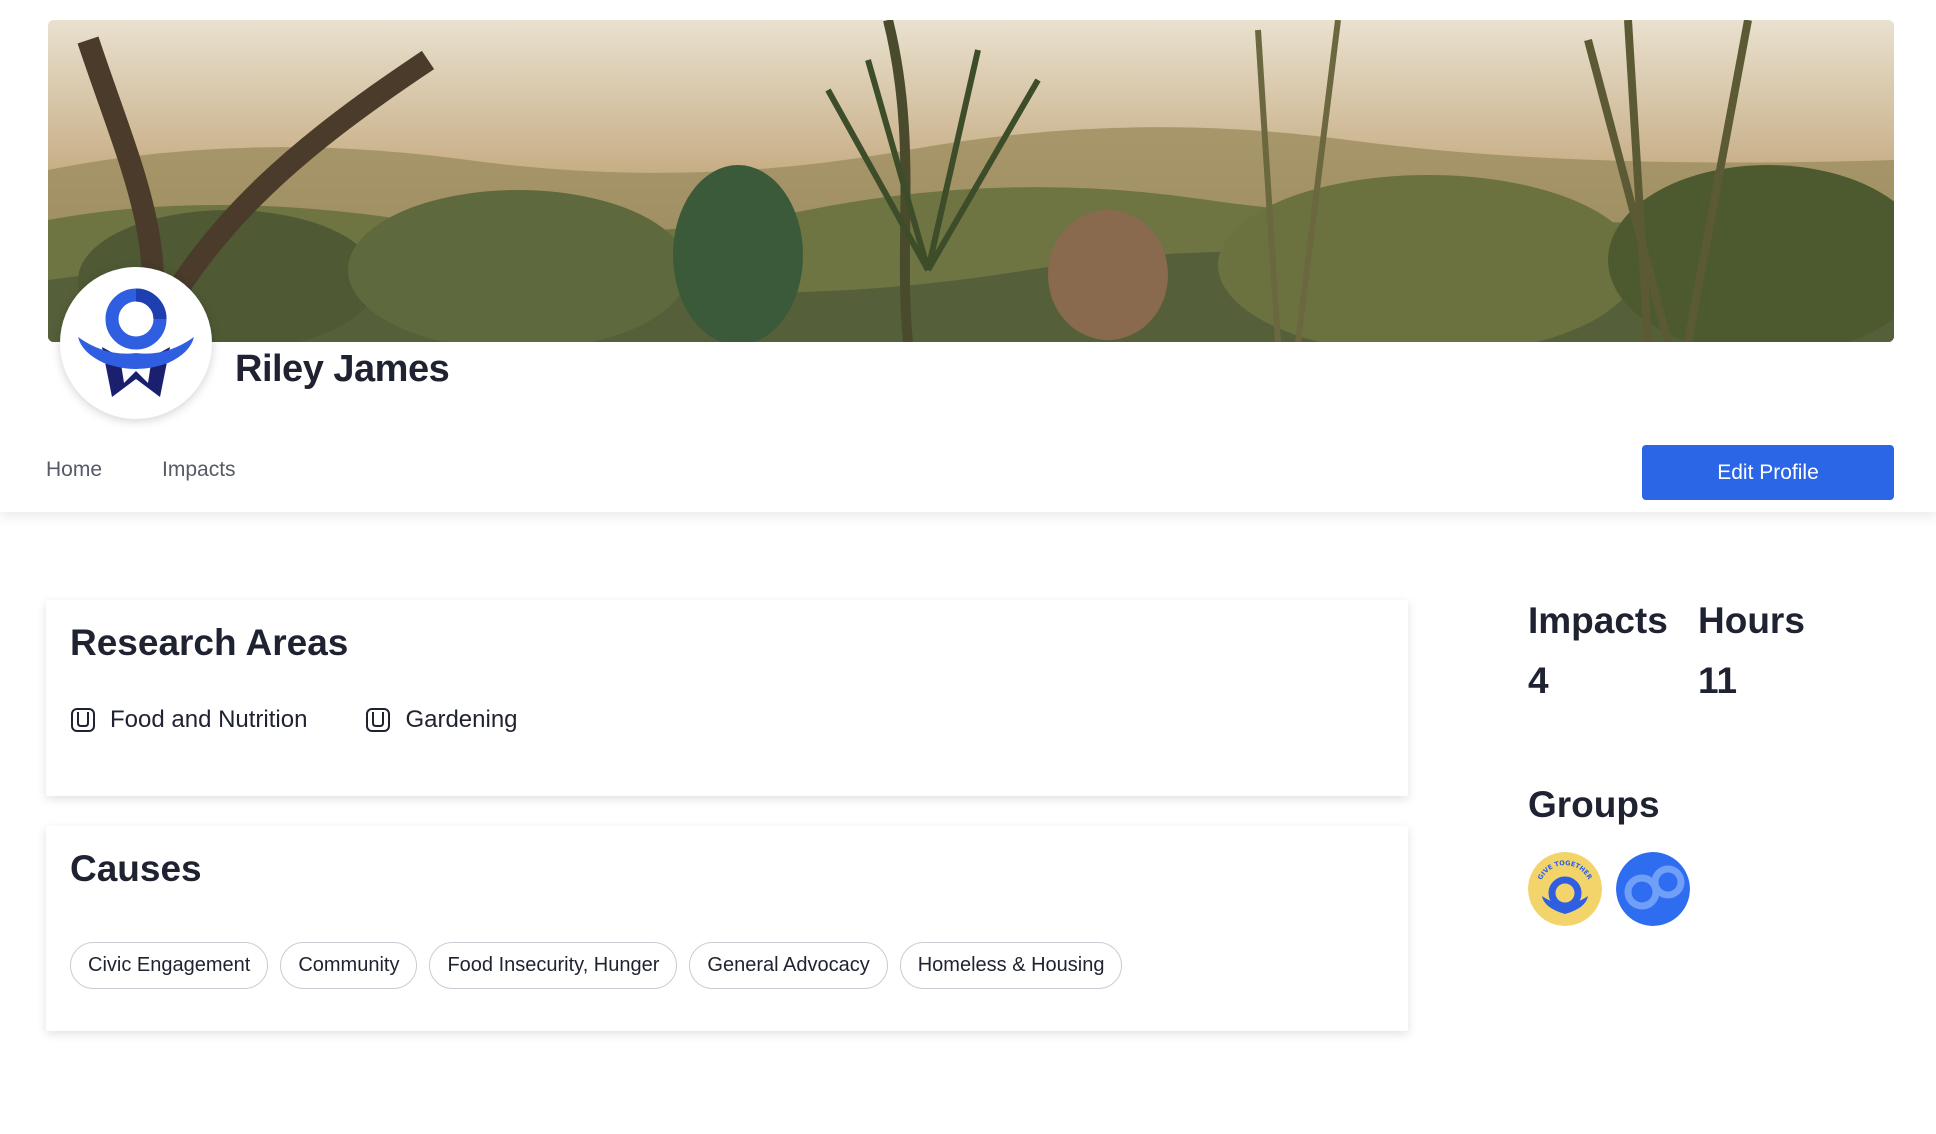 The height and width of the screenshot is (1134, 1936). What do you see at coordinates (199, 470) in the screenshot?
I see `nav-impacts: Impacts` at bounding box center [199, 470].